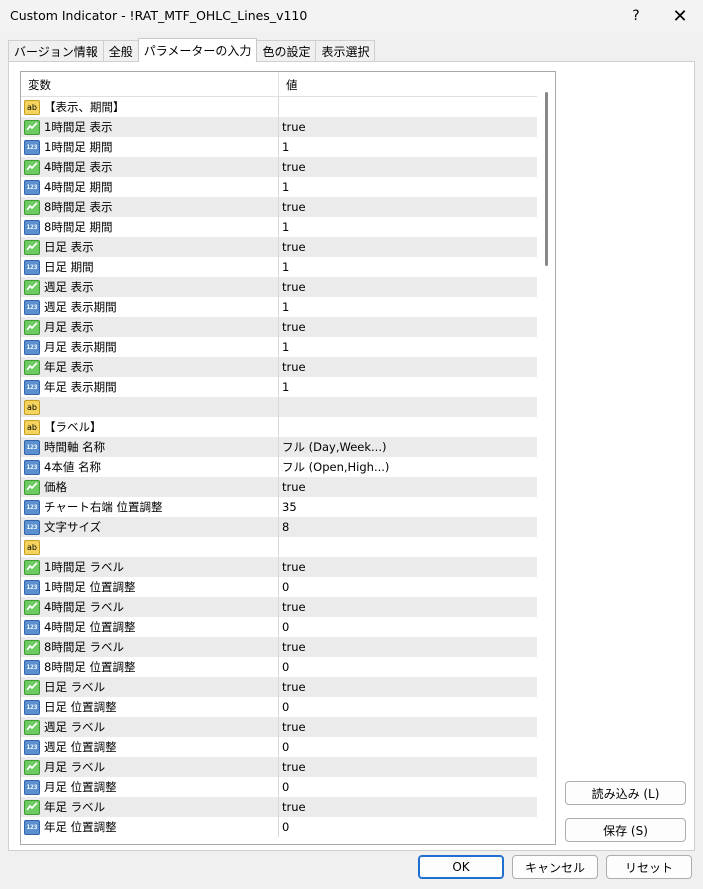 Image resolution: width=703 pixels, height=889 pixels. I want to click on parameter-row: 8時間足 表示 true, so click(279, 207).